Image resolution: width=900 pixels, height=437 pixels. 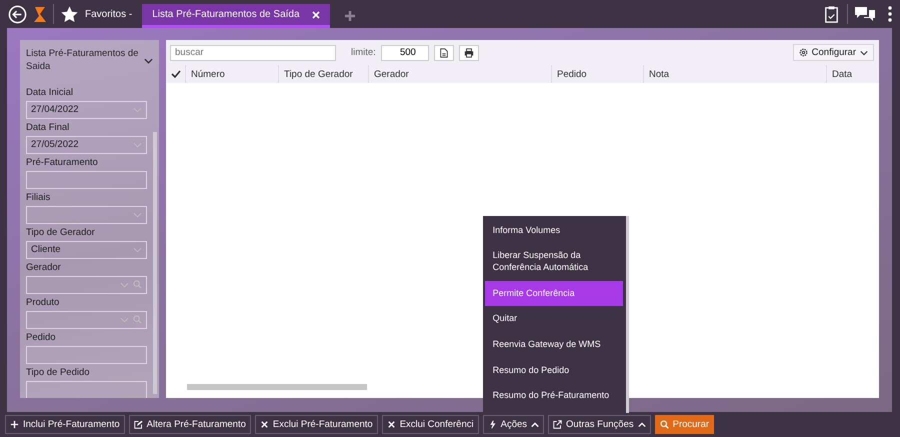 I want to click on menu-item: Resumo do Pré-Faturamento, so click(x=553, y=396).